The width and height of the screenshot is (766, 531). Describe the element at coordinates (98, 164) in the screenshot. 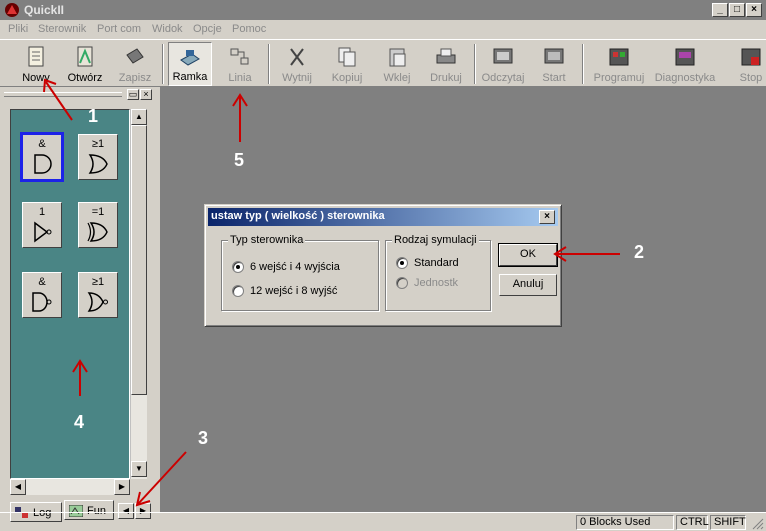

I see `or-gate-icon` at that location.